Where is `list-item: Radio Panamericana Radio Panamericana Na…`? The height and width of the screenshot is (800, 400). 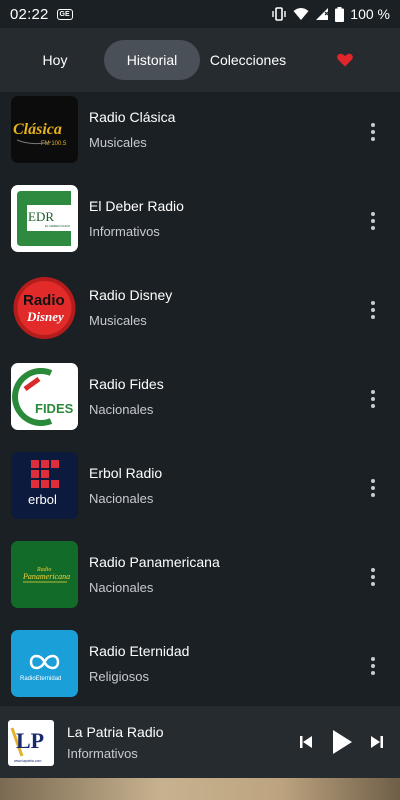
list-item: Radio Panamericana Radio Panamericana Na… is located at coordinates (200, 581).